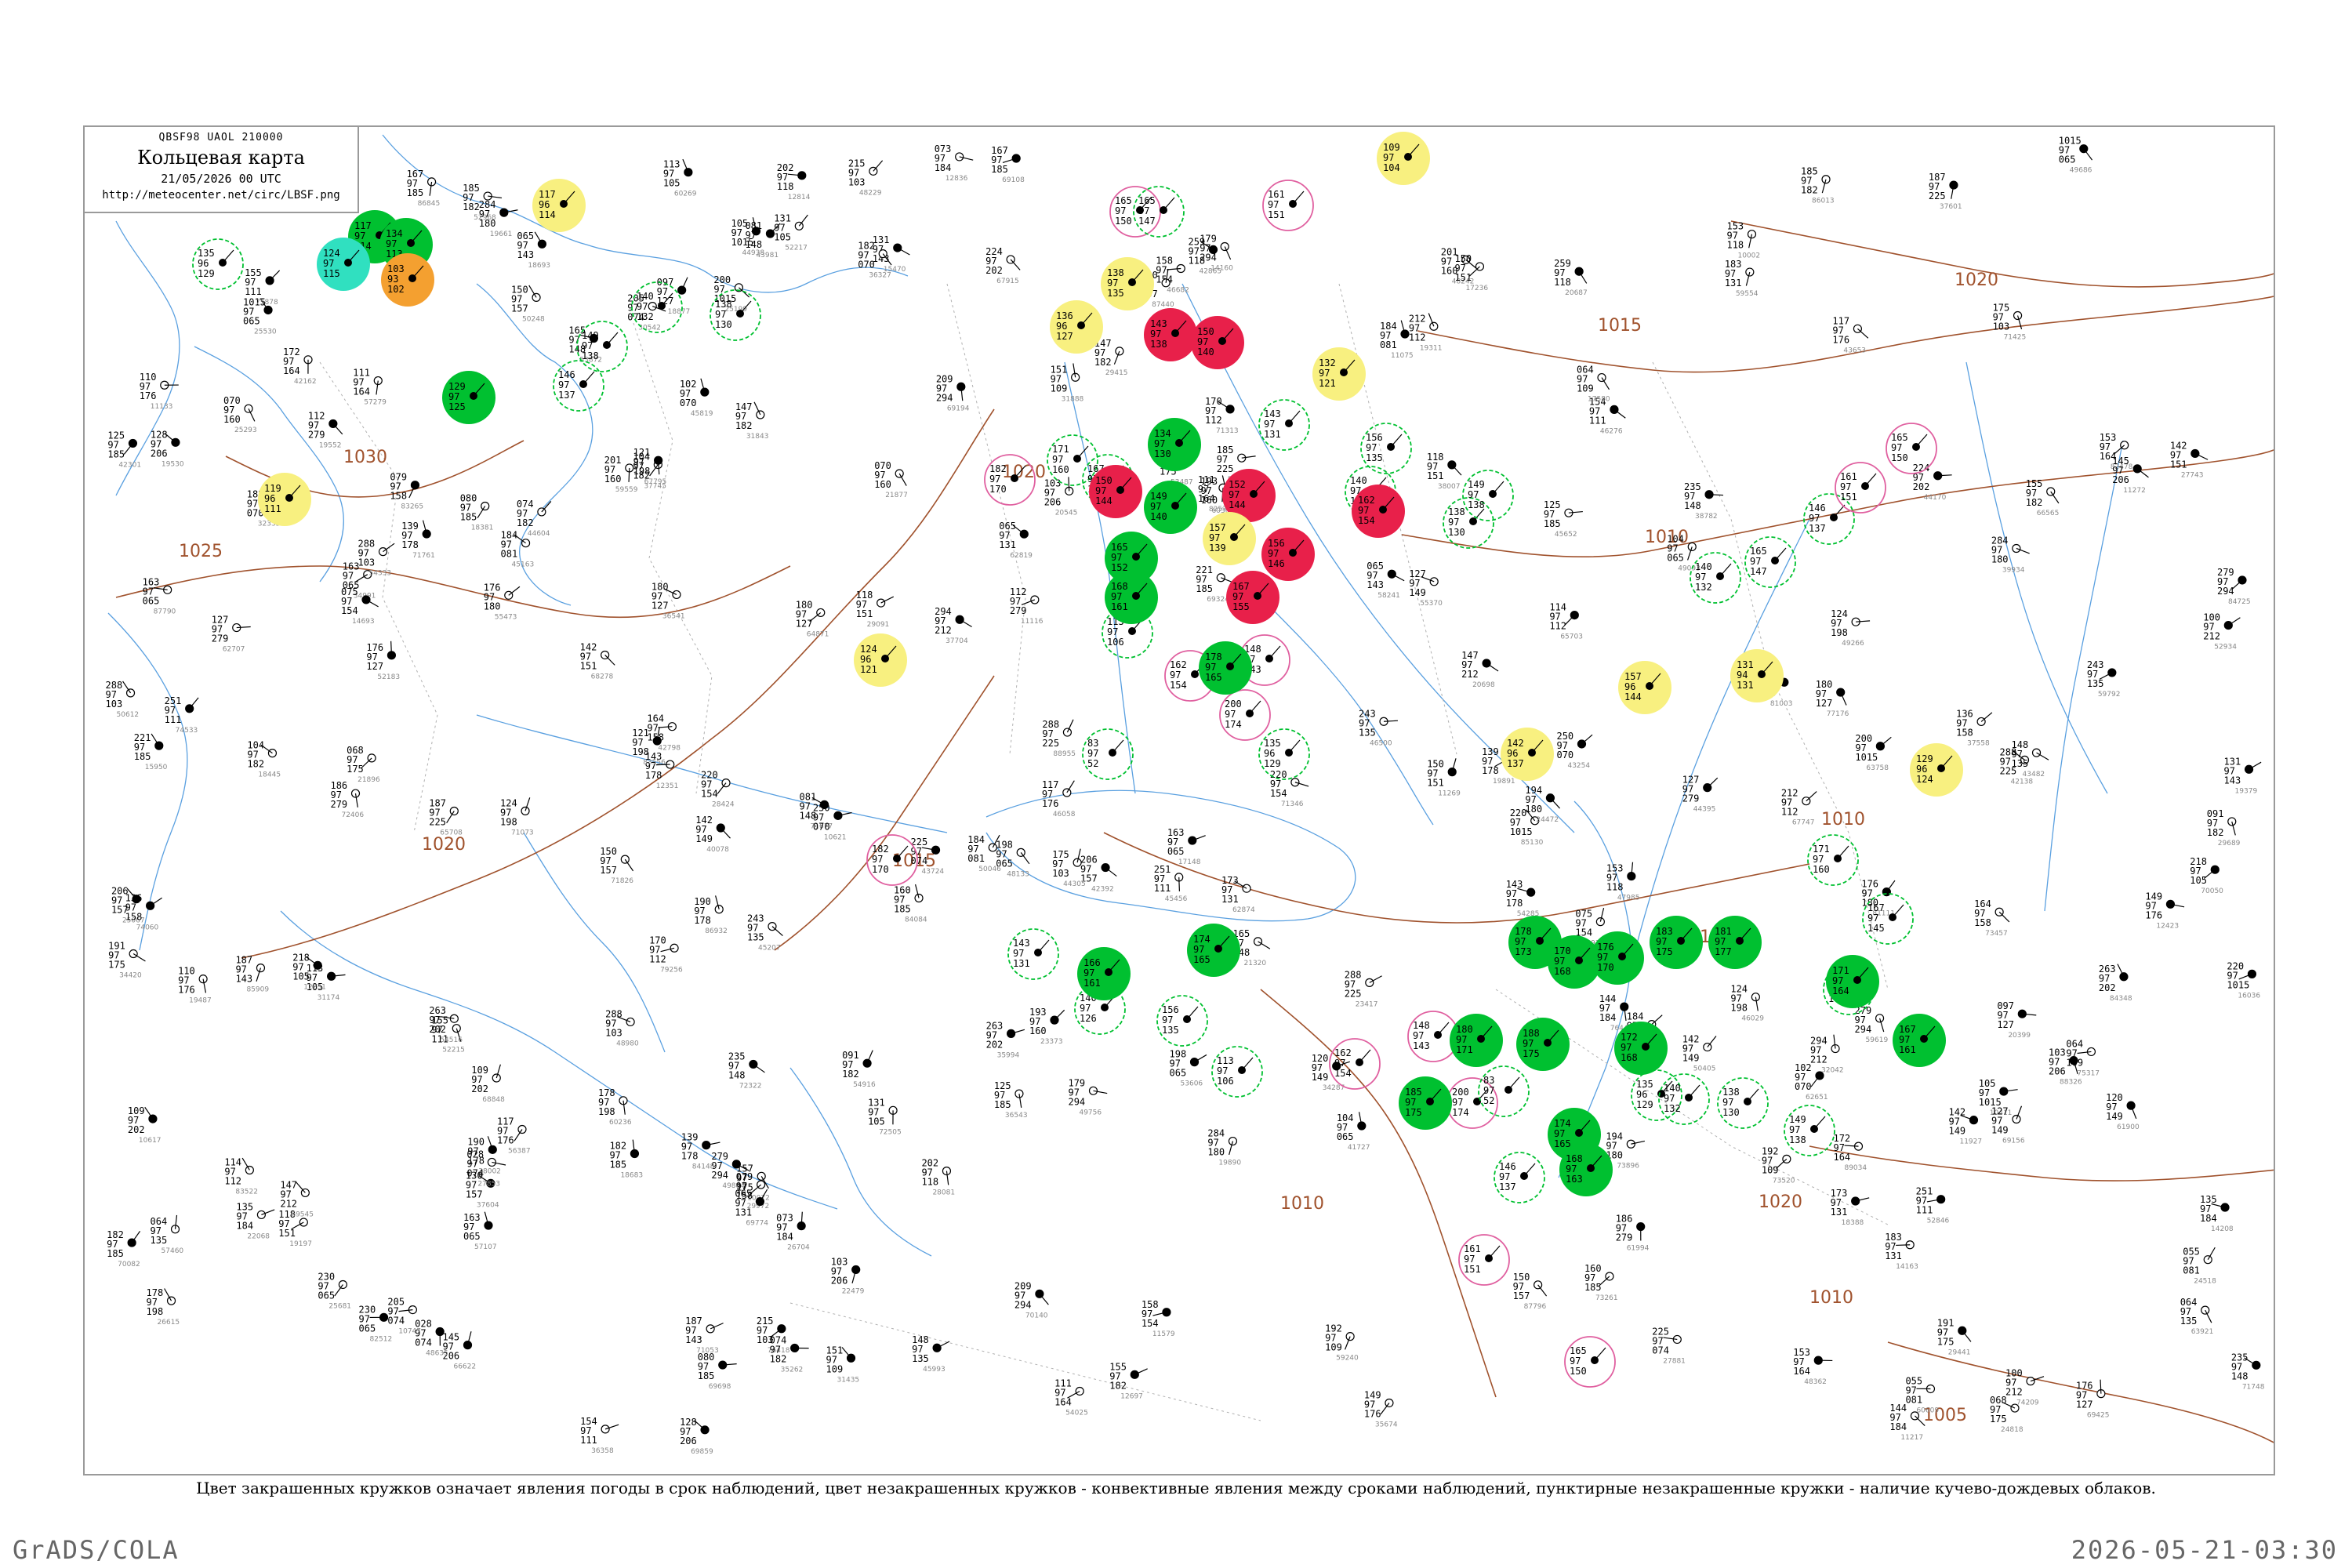 The width and height of the screenshot is (2352, 1568). Describe the element at coordinates (1076, 327) in the screenshot. I see `weather-station-circle: 13696127` at that location.